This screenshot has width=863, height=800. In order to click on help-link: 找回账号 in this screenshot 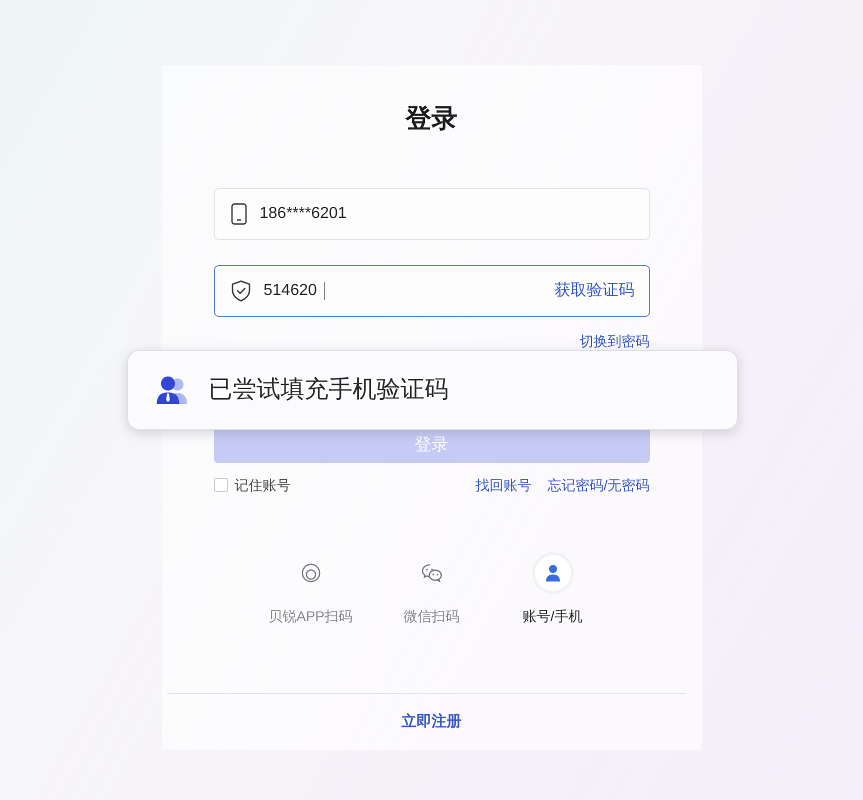, I will do `click(504, 485)`.